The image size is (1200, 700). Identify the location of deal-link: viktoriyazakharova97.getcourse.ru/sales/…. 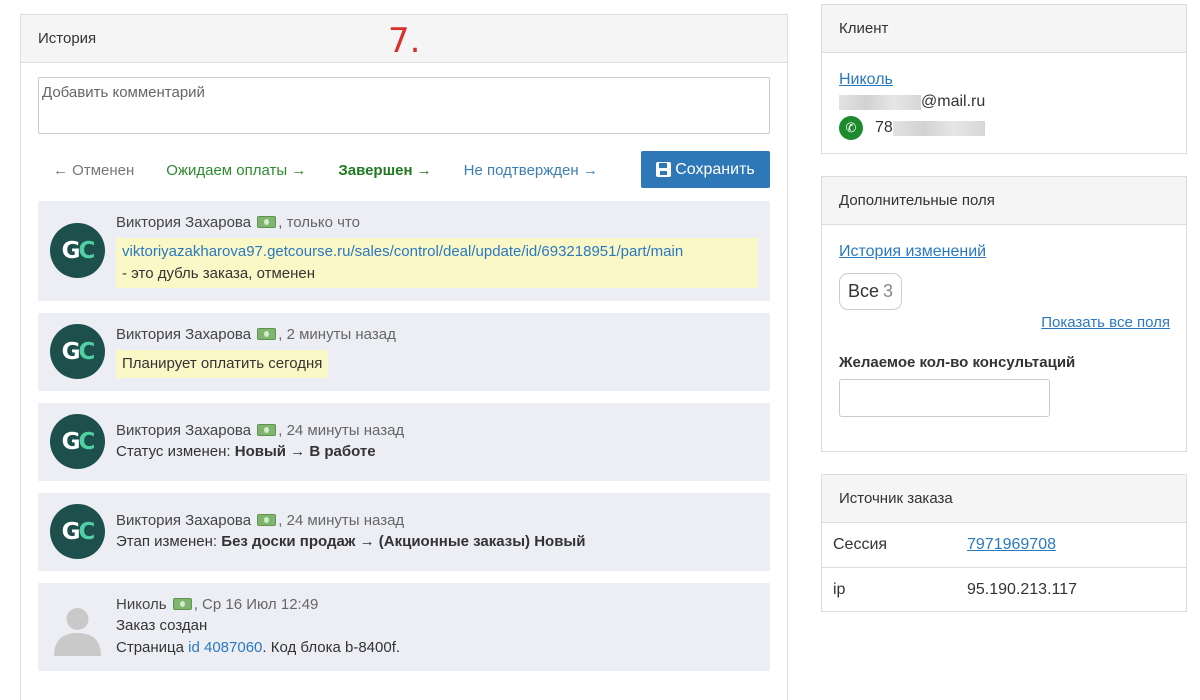
(402, 251).